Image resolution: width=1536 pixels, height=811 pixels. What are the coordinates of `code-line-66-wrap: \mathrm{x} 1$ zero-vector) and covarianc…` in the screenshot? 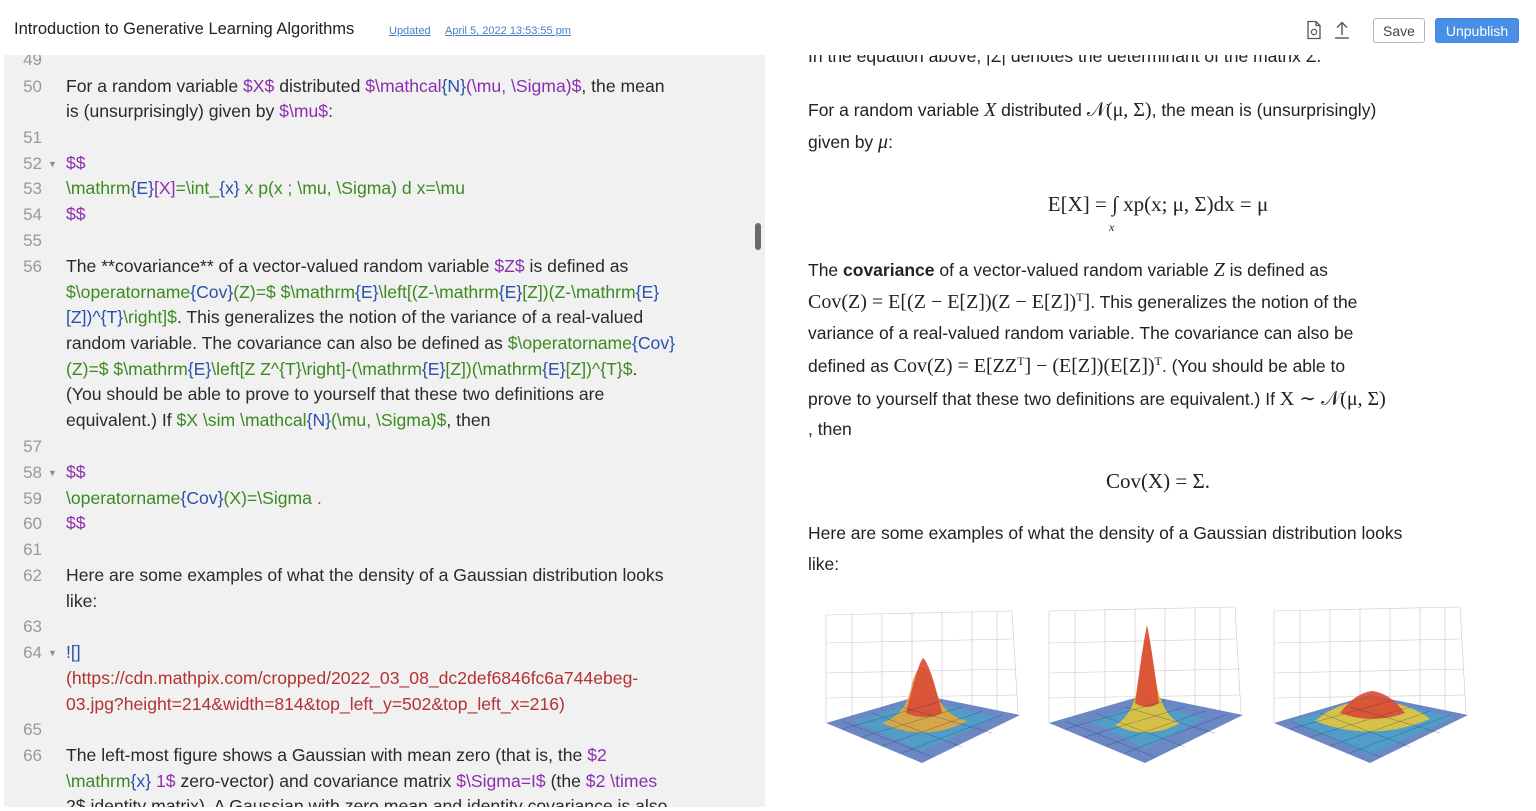 It's located at (362, 781).